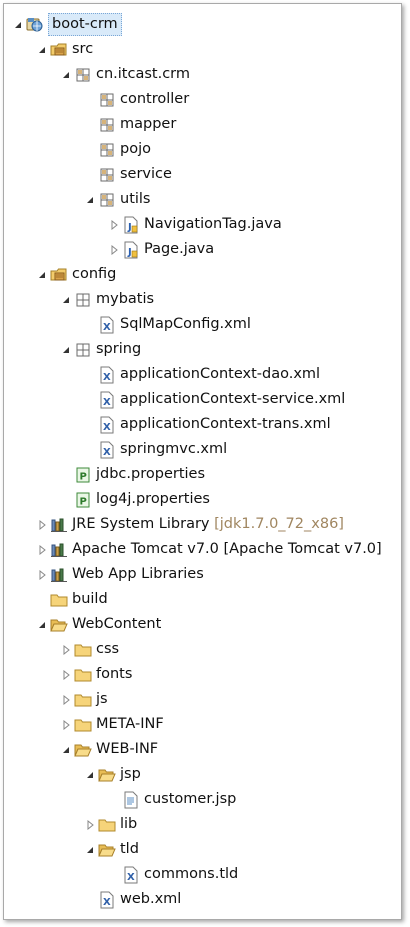  I want to click on tree-node: Xweb.xml, so click(204, 899).